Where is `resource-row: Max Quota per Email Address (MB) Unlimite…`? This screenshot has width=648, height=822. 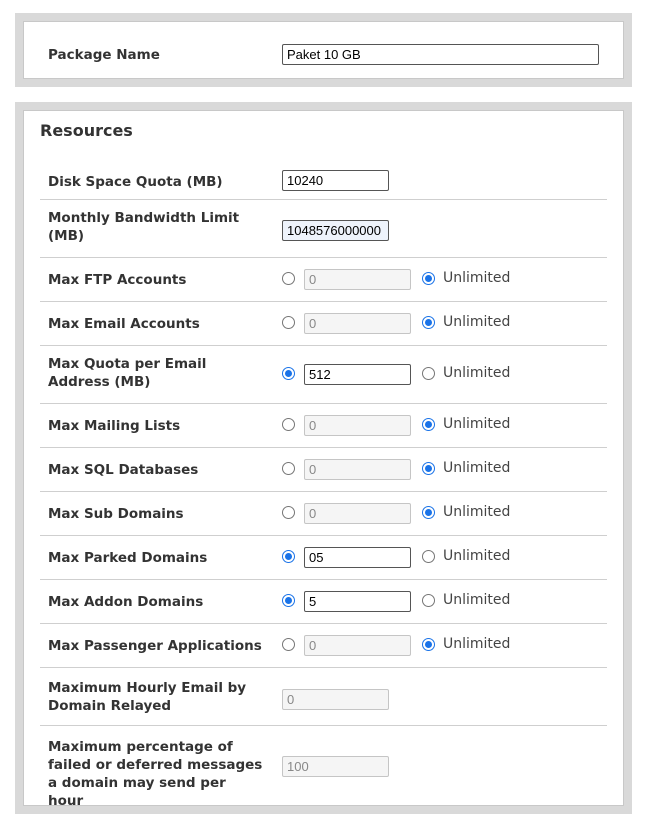 resource-row: Max Quota per Email Address (MB) Unlimite… is located at coordinates (323, 375).